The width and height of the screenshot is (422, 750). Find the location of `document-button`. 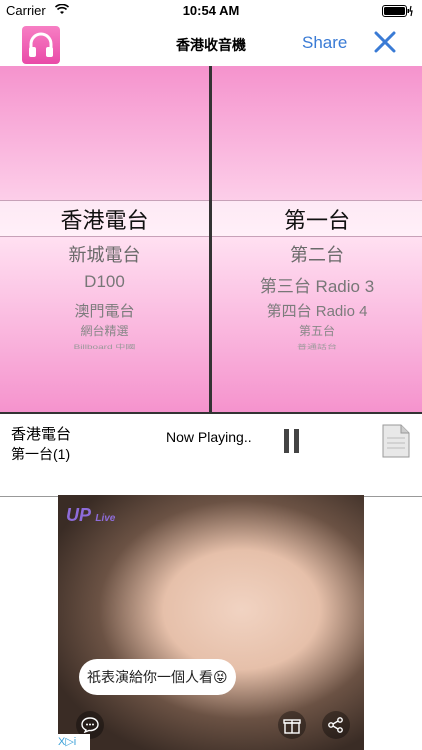

document-button is located at coordinates (396, 443).